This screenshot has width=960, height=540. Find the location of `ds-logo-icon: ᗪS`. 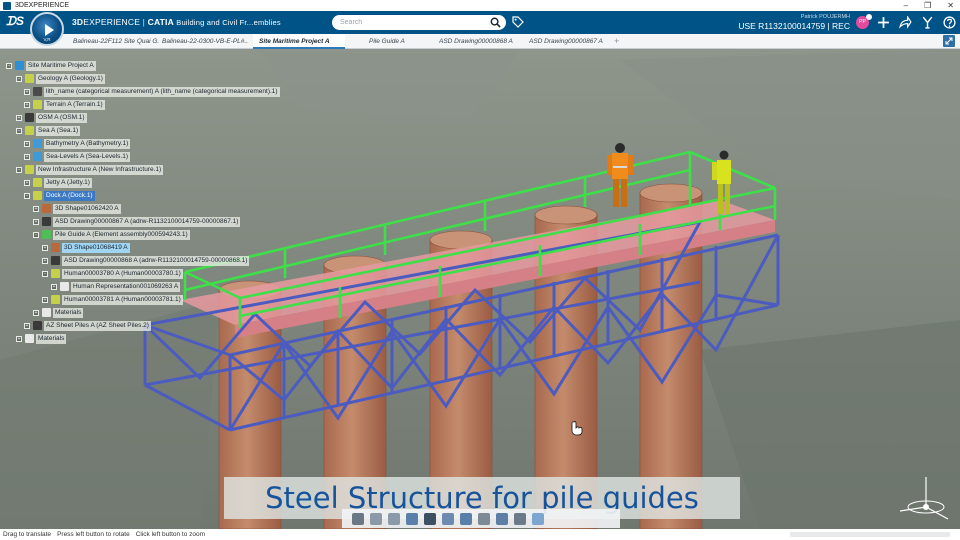

ds-logo-icon: ᗪS is located at coordinates (15, 21).